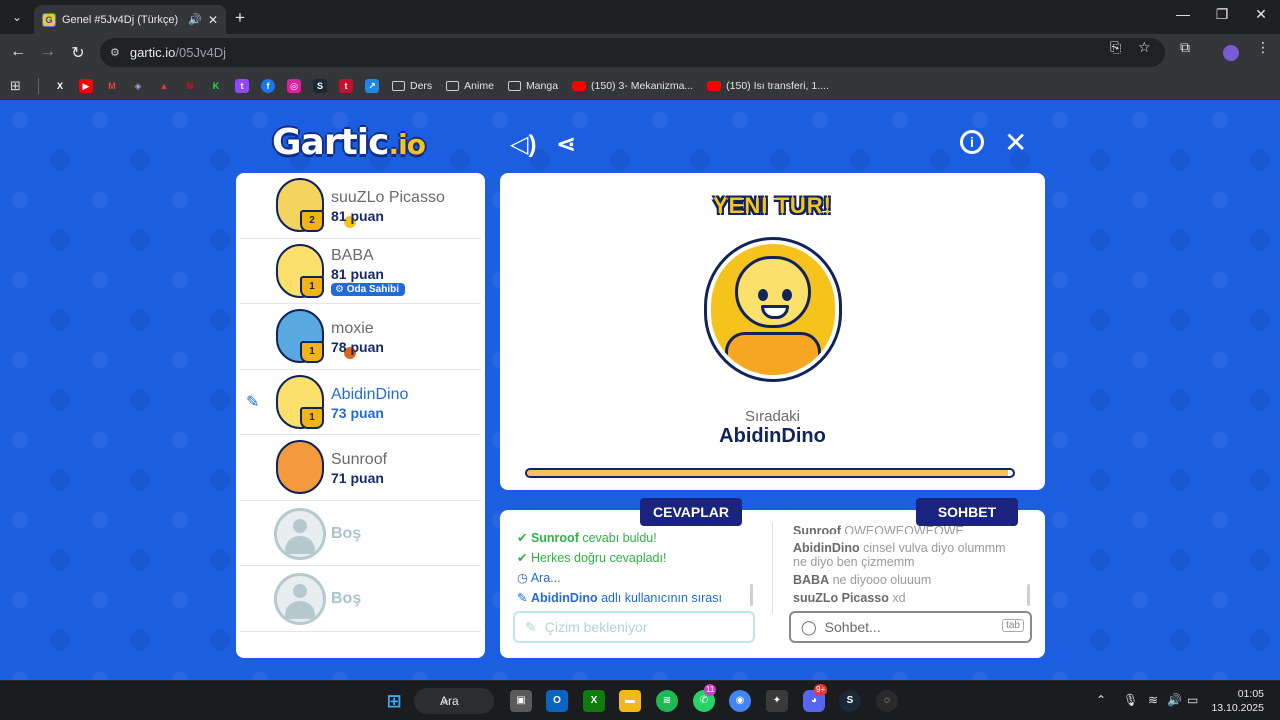 The image size is (1280, 720). Describe the element at coordinates (619, 598) in the screenshot. I see `answer-line: ✎ AbidinDino adlı kullanıcının sırası` at that location.